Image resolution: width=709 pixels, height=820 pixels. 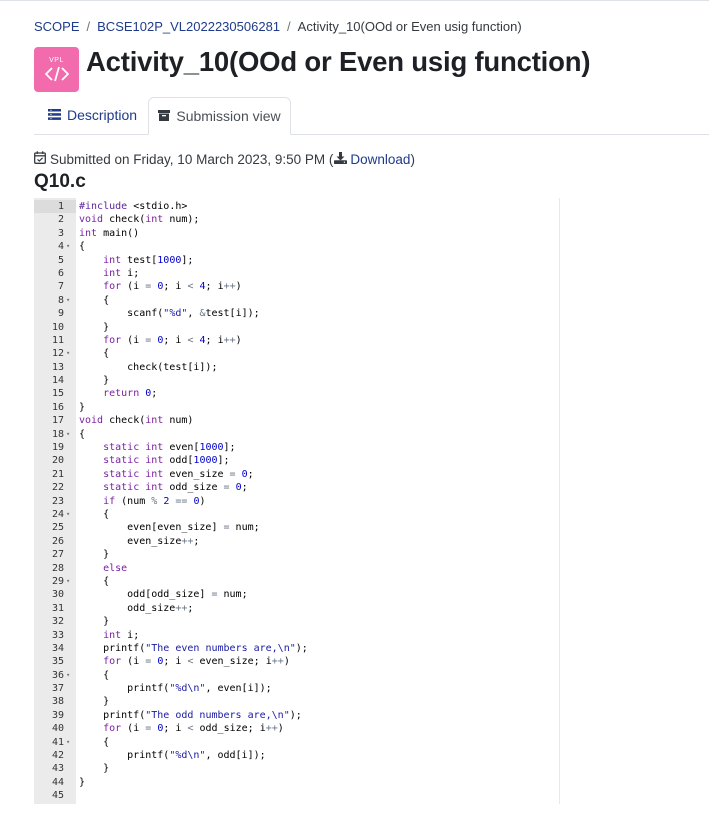 I want to click on code-line: 18 ▾ {, so click(x=297, y=434).